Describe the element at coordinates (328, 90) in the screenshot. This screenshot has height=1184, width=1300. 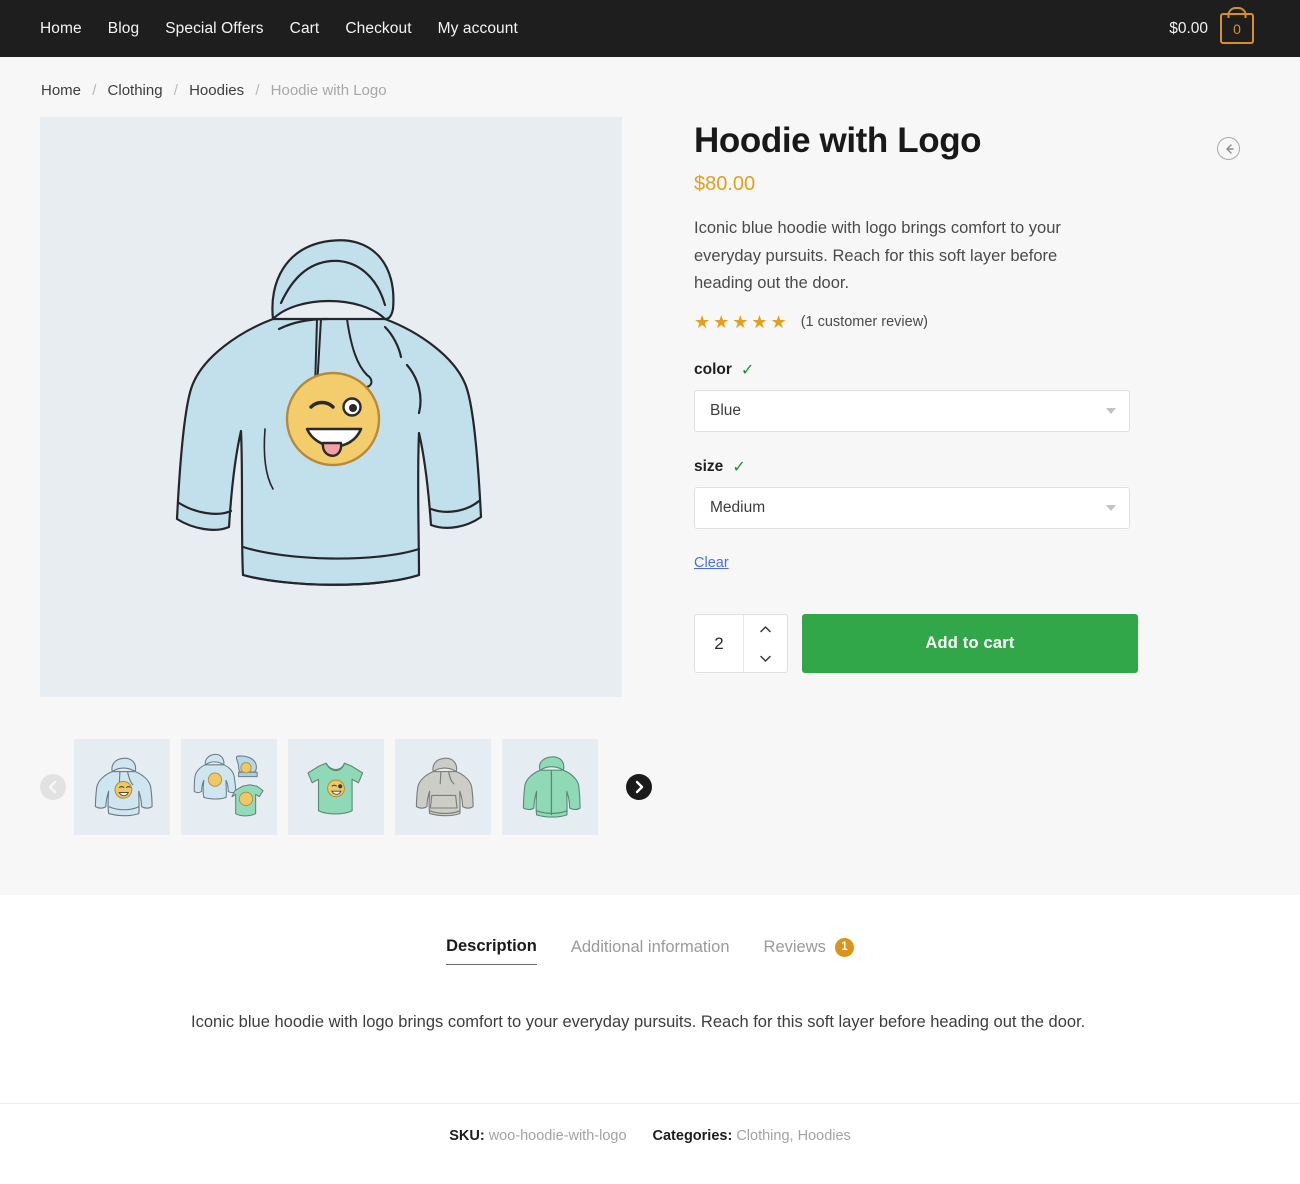
I see `breadcrumb-current: Hoodie with Logo` at that location.